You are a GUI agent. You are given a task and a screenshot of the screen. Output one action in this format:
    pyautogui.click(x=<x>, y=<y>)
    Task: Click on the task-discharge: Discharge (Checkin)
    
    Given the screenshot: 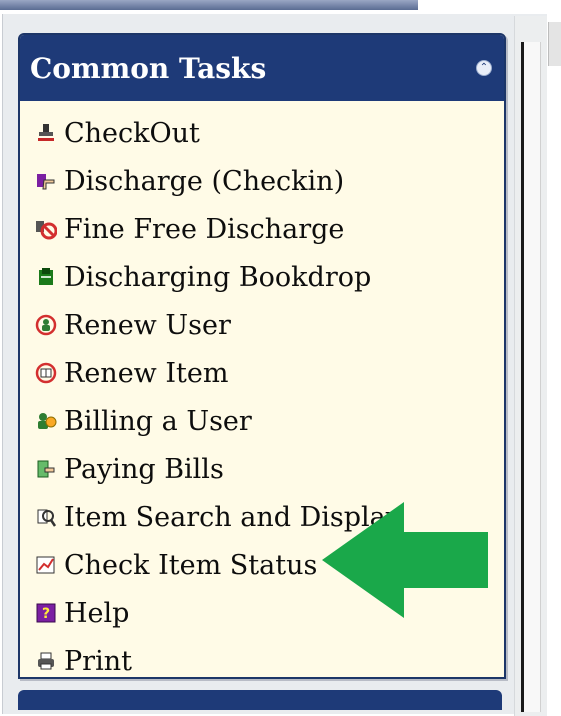 What is the action you would take?
    pyautogui.click(x=262, y=181)
    